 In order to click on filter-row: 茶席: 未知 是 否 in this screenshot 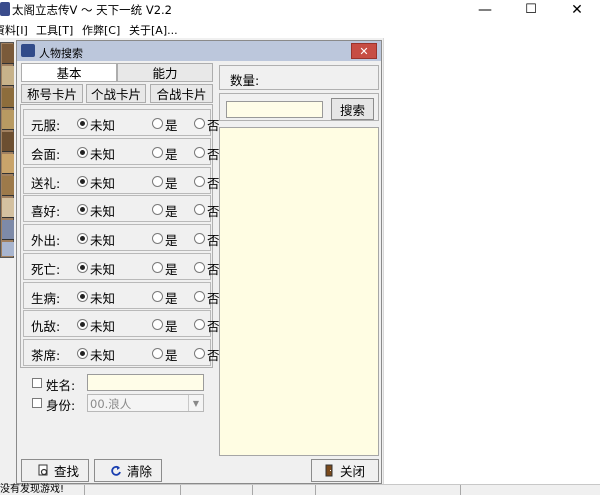, I will do `click(121, 352)`.